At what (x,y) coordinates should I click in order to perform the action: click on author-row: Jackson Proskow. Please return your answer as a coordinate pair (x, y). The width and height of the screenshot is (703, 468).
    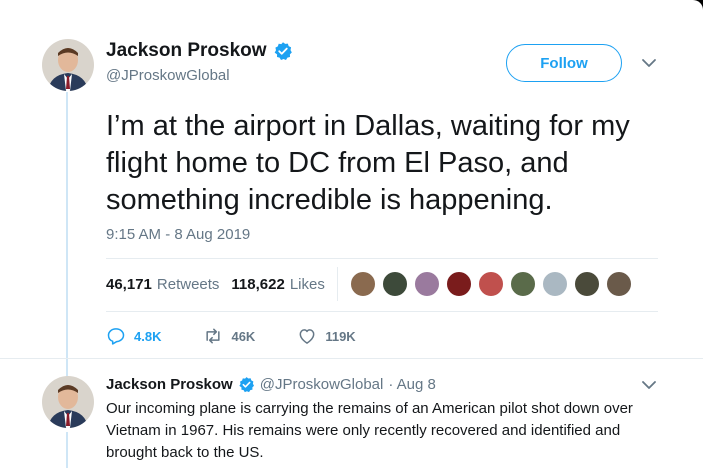
    Looking at the image, I should click on (199, 51).